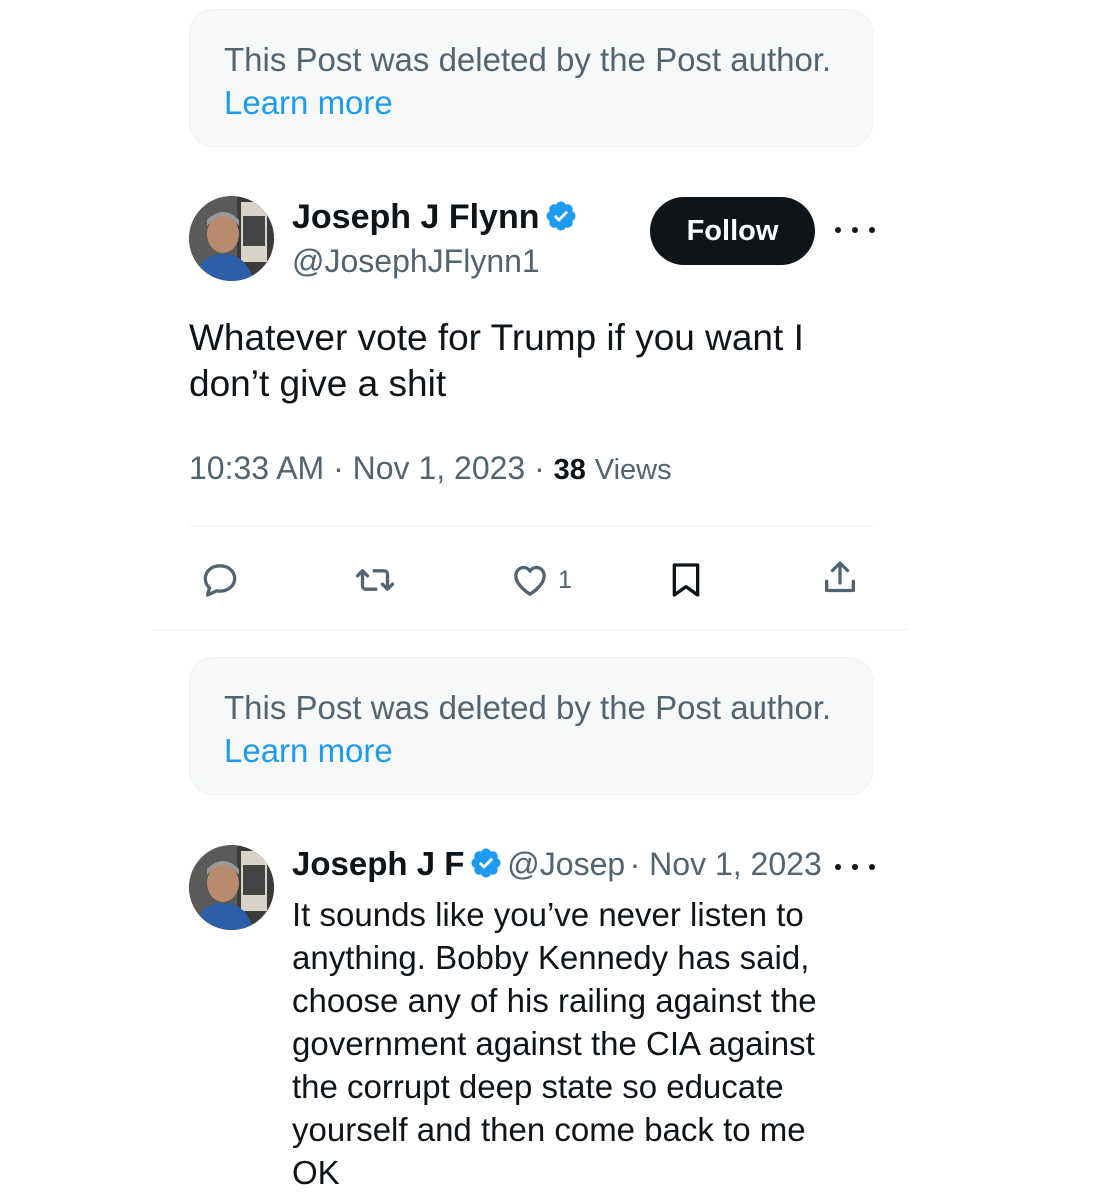  Describe the element at coordinates (256, 468) in the screenshot. I see `post-time: 10:33 AM` at that location.